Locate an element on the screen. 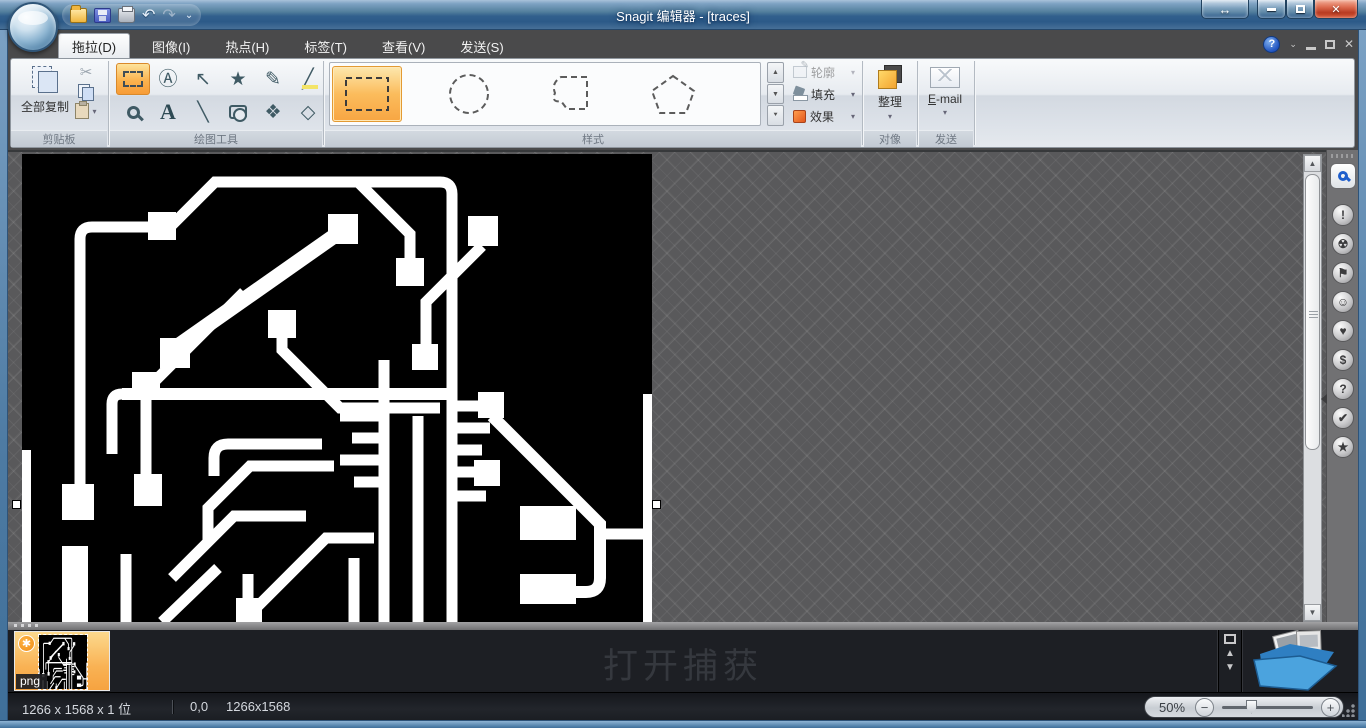 This screenshot has width=1366, height=728. highlighter-tool: ╱ is located at coordinates (308, 79).